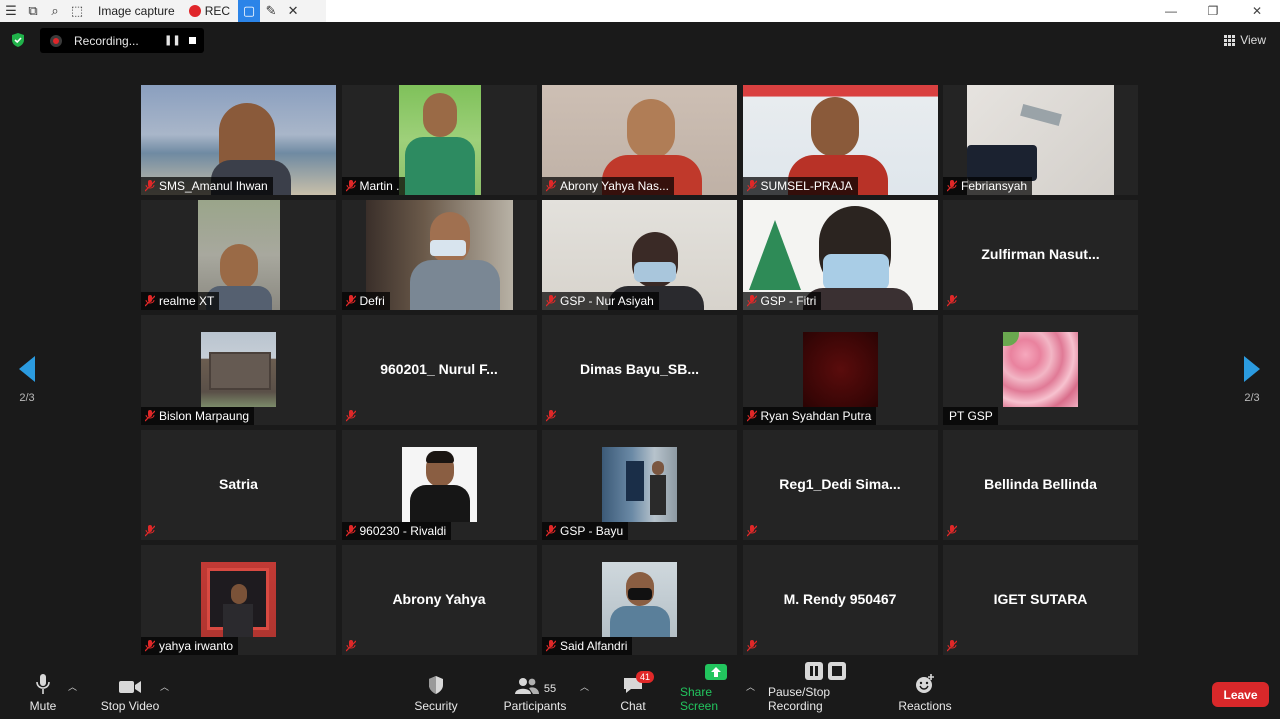 Image resolution: width=1280 pixels, height=719 pixels. Describe the element at coordinates (594, 646) in the screenshot. I see `participant-name: Said Alfandri` at that location.